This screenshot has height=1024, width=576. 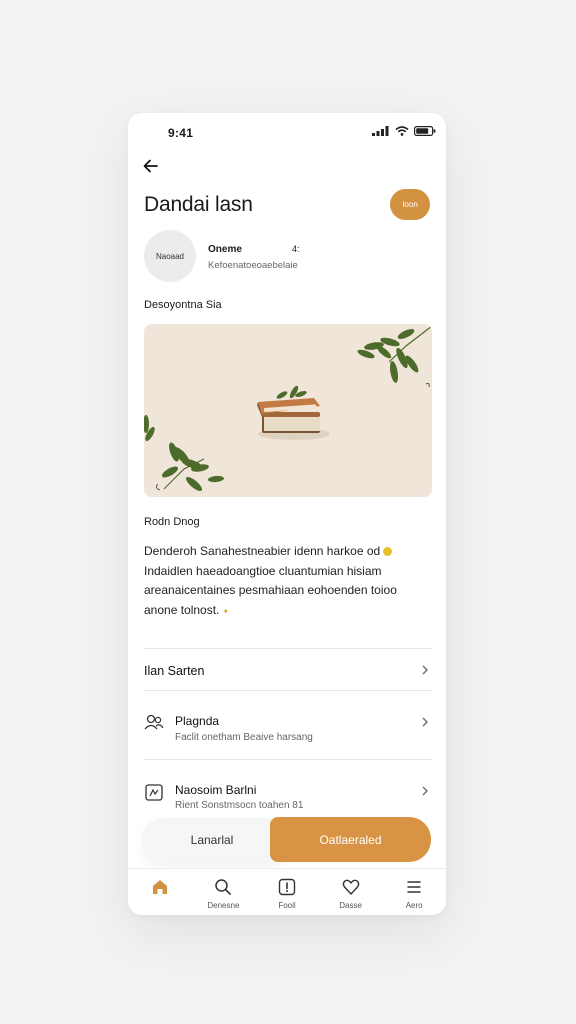 I want to click on list-item-people: Plagnda Faclit onetham Beaive harsang, so click(x=288, y=729).